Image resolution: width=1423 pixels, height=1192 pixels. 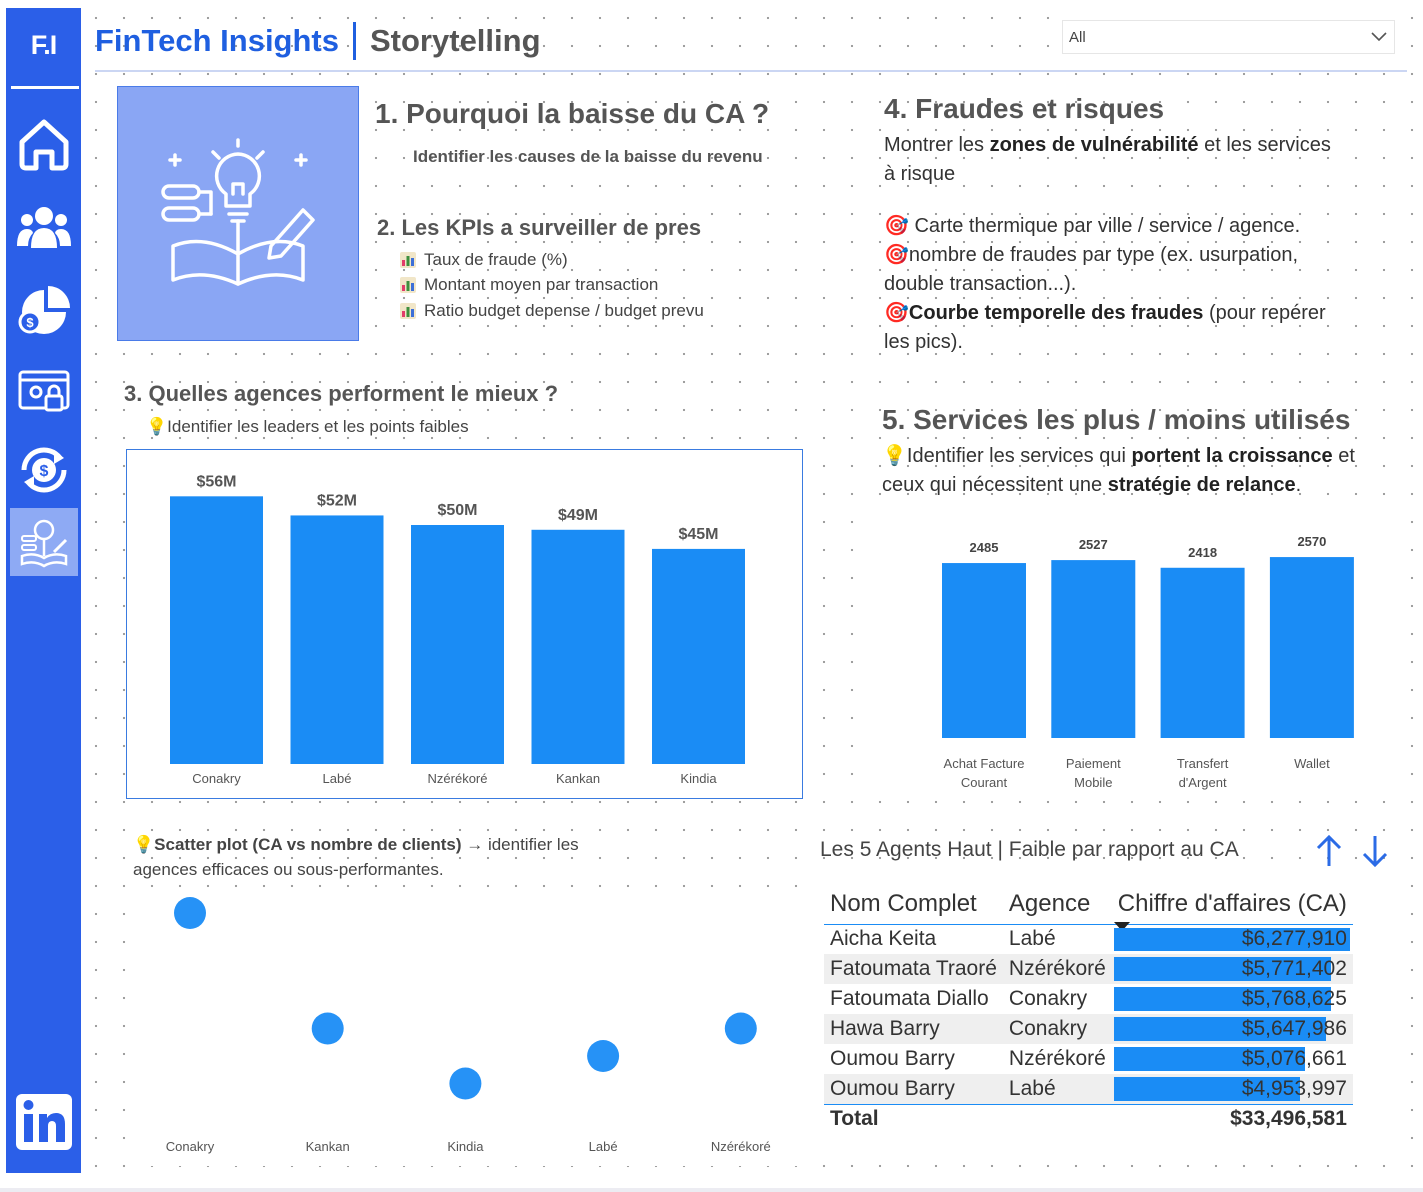 What do you see at coordinates (1264, 313) in the screenshot?
I see `text-run: (pour repérer` at bounding box center [1264, 313].